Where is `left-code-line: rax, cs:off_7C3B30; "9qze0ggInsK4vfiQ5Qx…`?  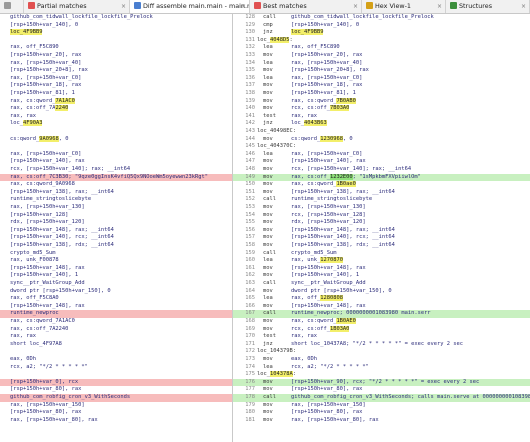
left-code-line: rax, cs:off_7C3B30; "9qze0ggInsK4vfiQ5Qx… is located at coordinates (116, 177).